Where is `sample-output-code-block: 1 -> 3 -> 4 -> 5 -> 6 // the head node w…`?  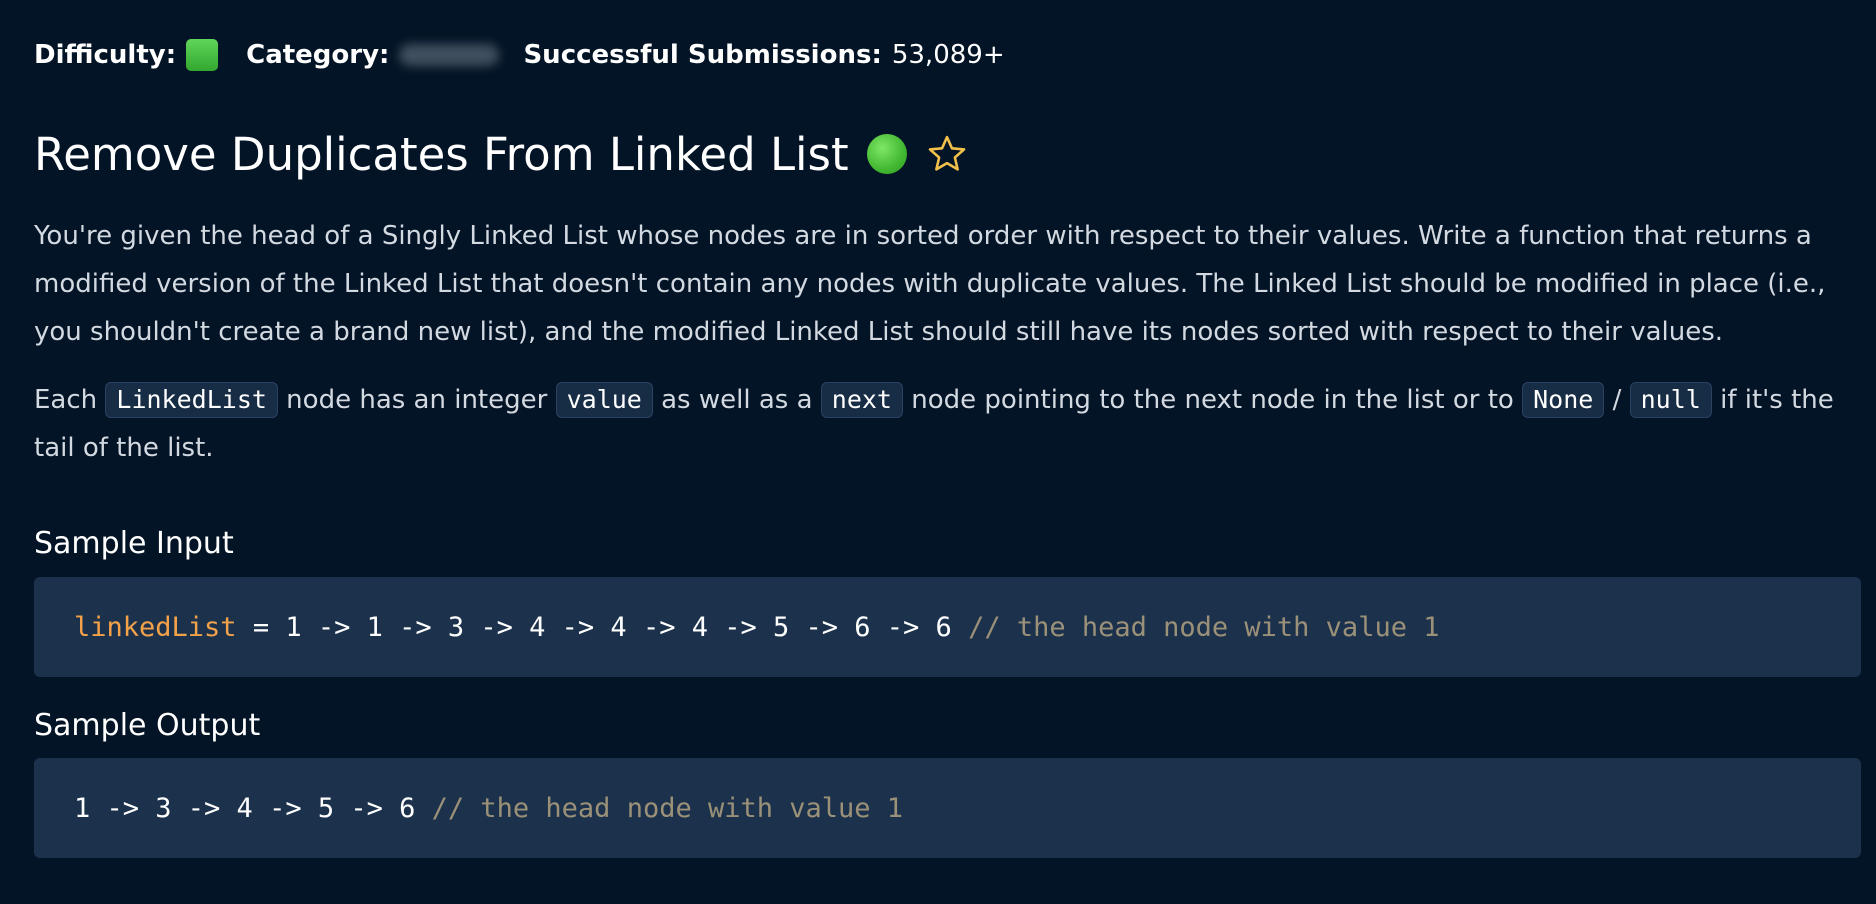 sample-output-code-block: 1 -> 3 -> 4 -> 5 -> 6 // the head node w… is located at coordinates (947, 808).